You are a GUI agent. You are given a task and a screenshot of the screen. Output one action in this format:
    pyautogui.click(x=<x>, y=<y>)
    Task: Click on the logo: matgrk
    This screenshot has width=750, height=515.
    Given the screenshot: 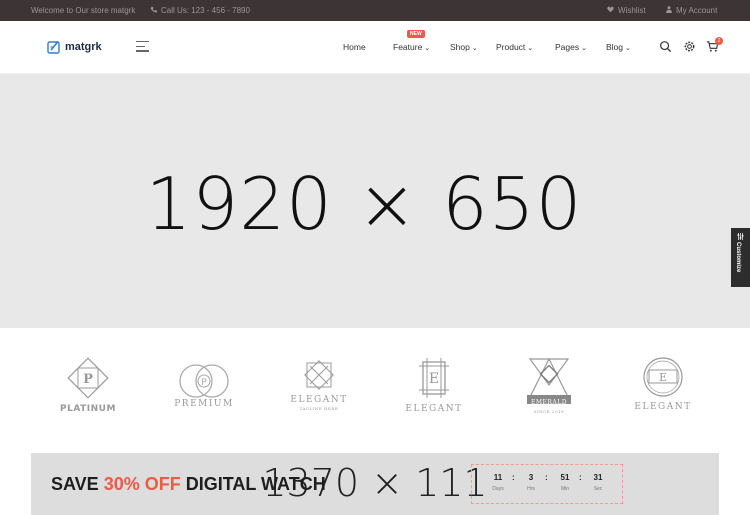 What is the action you would take?
    pyautogui.click(x=74, y=47)
    